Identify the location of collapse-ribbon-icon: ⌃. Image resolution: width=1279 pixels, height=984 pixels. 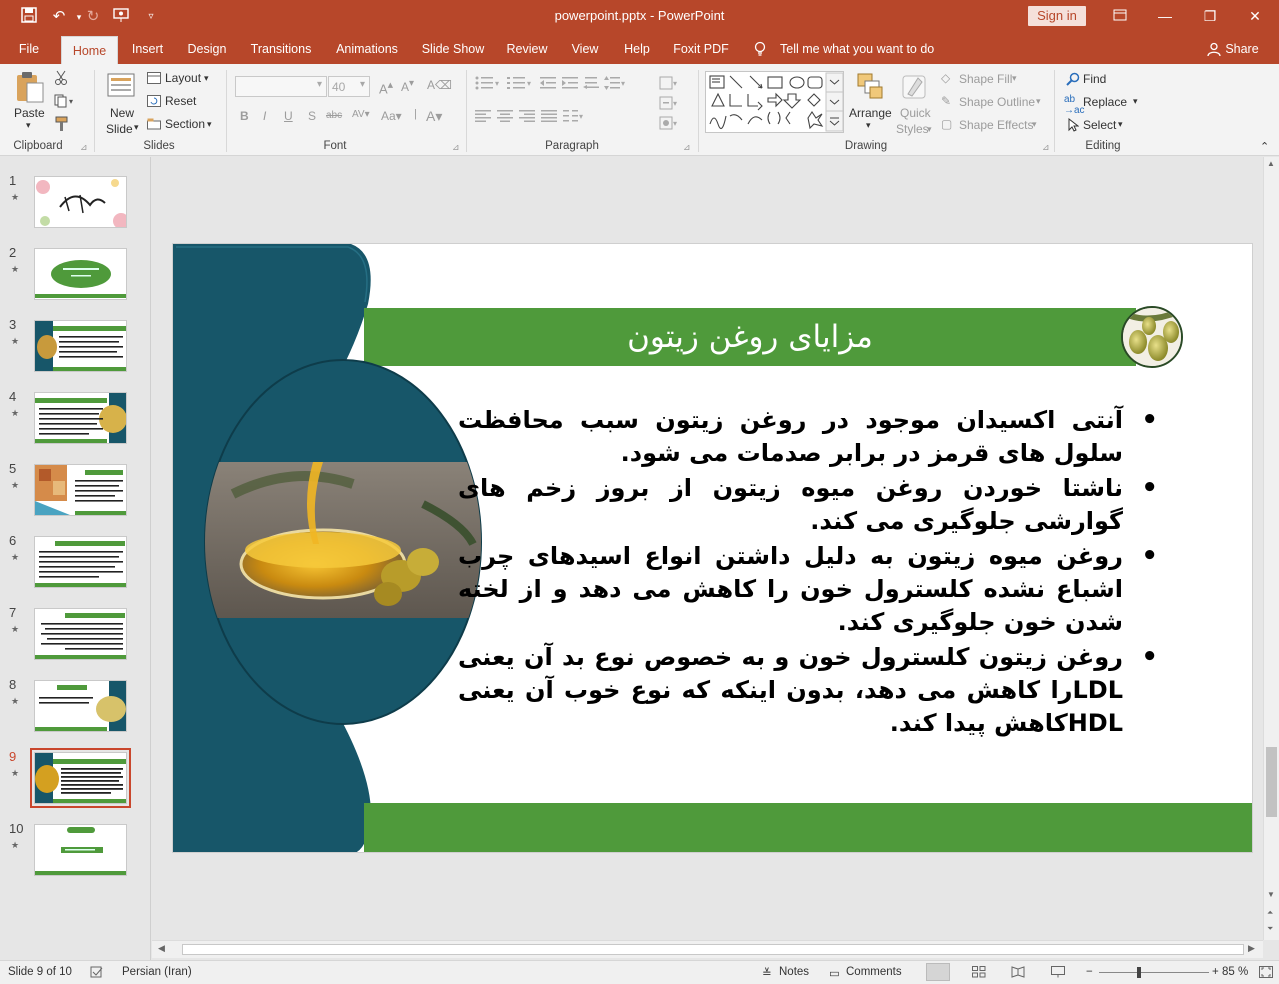
(1264, 146).